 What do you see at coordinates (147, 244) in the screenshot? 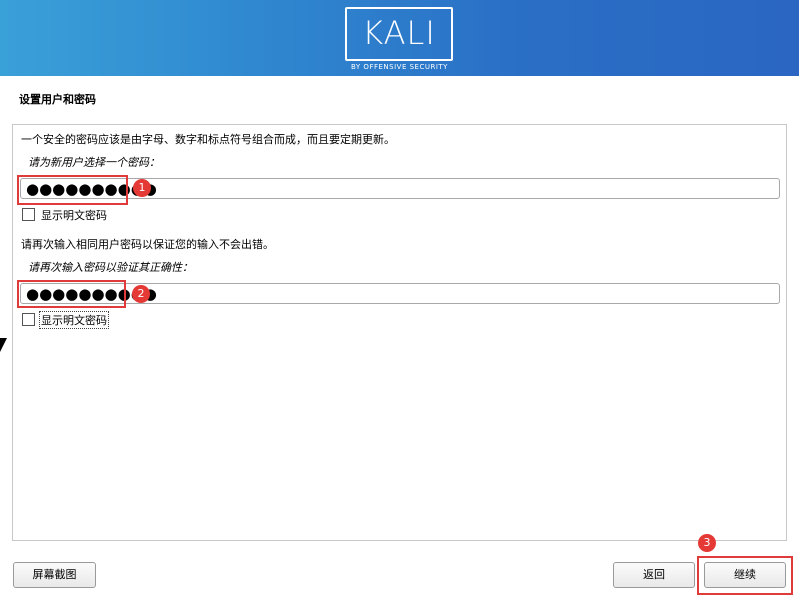
I see `reenter-note: 请再次输入相同用户密码以保证您的输入不会出错。` at bounding box center [147, 244].